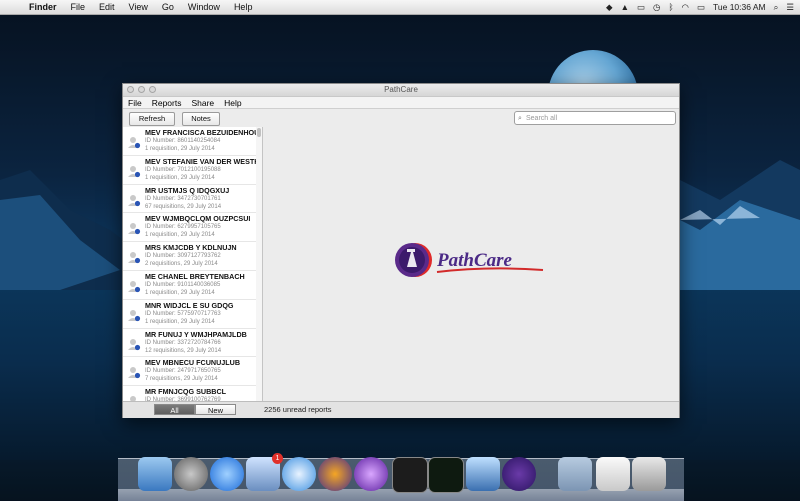  I want to click on patient-id: ID Number: 3372720784766, so click(183, 342).